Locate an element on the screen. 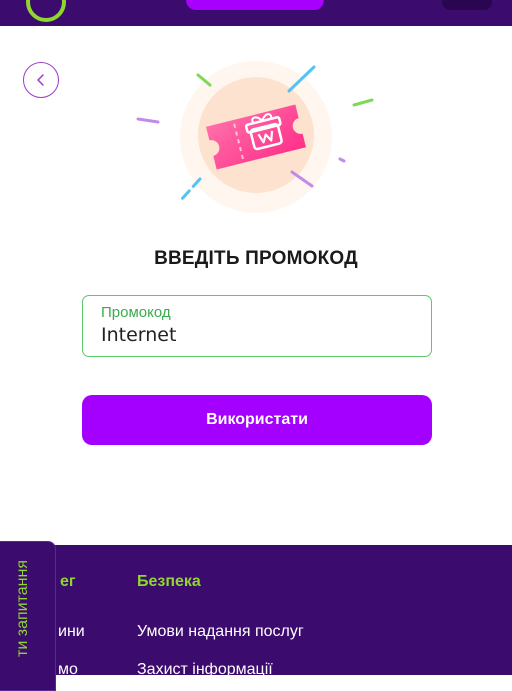 Image resolution: width=512 pixels, height=691 pixels. menu-button is located at coordinates (467, 5).